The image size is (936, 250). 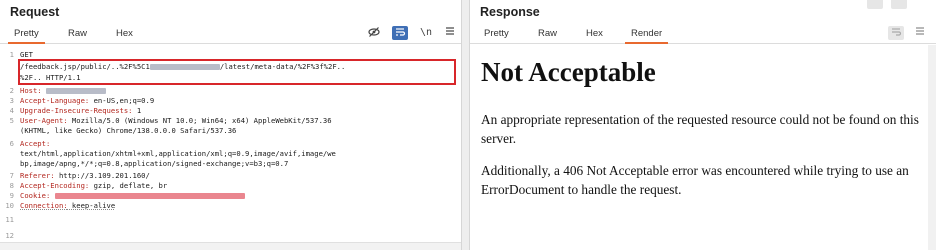 What do you see at coordinates (85, 175) in the screenshot?
I see `header-referer: Referer: http://3.109.201.160/` at bounding box center [85, 175].